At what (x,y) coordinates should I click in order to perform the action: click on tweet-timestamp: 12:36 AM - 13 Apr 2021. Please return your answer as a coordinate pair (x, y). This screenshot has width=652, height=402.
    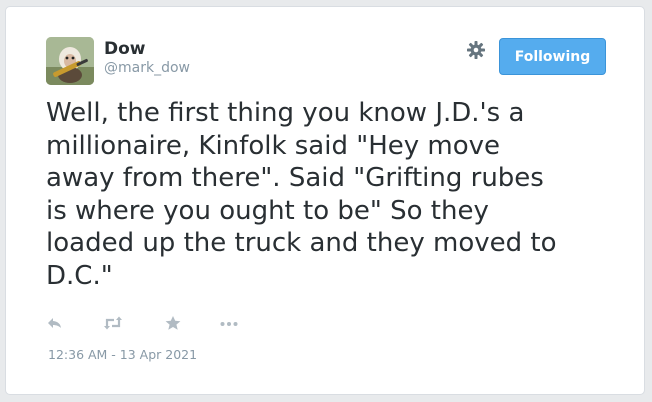
    Looking at the image, I should click on (122, 354).